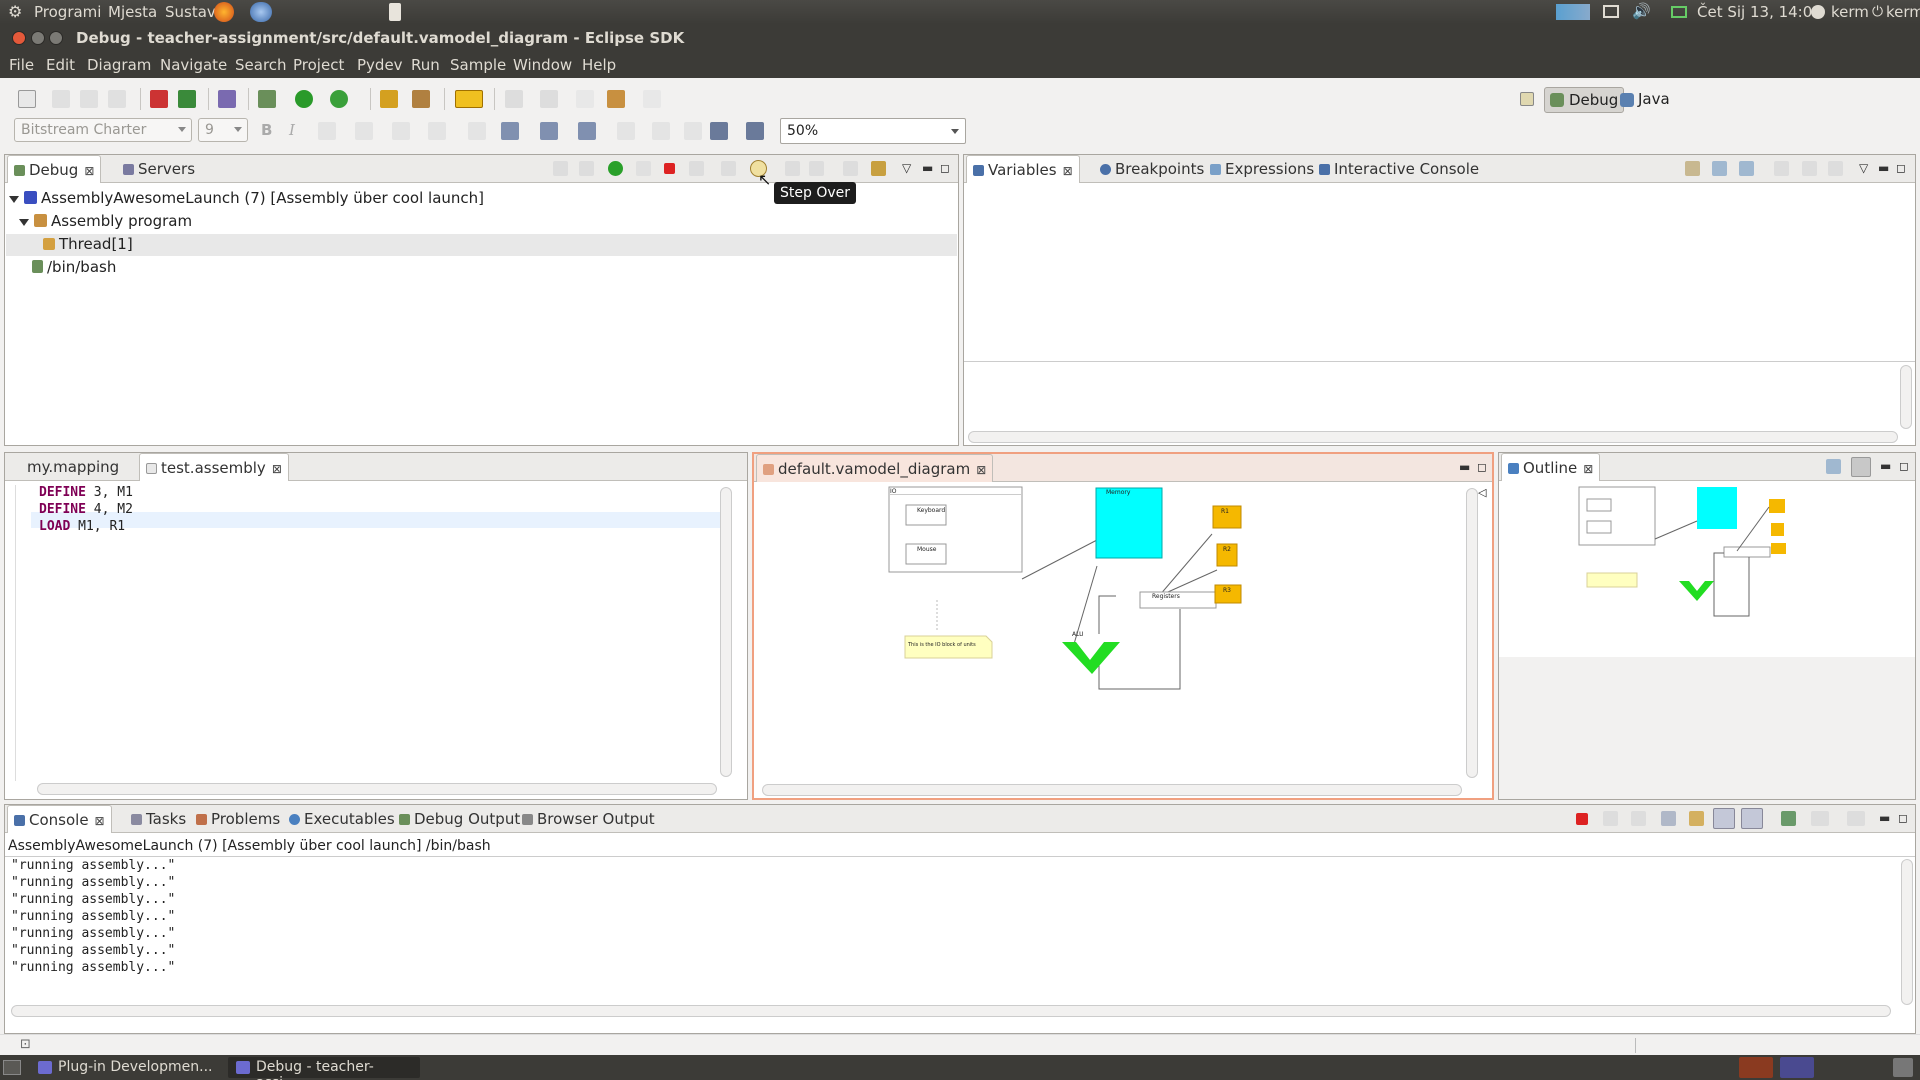 The width and height of the screenshot is (1920, 1080). What do you see at coordinates (38, 38) in the screenshot?
I see `window-minimize-button` at bounding box center [38, 38].